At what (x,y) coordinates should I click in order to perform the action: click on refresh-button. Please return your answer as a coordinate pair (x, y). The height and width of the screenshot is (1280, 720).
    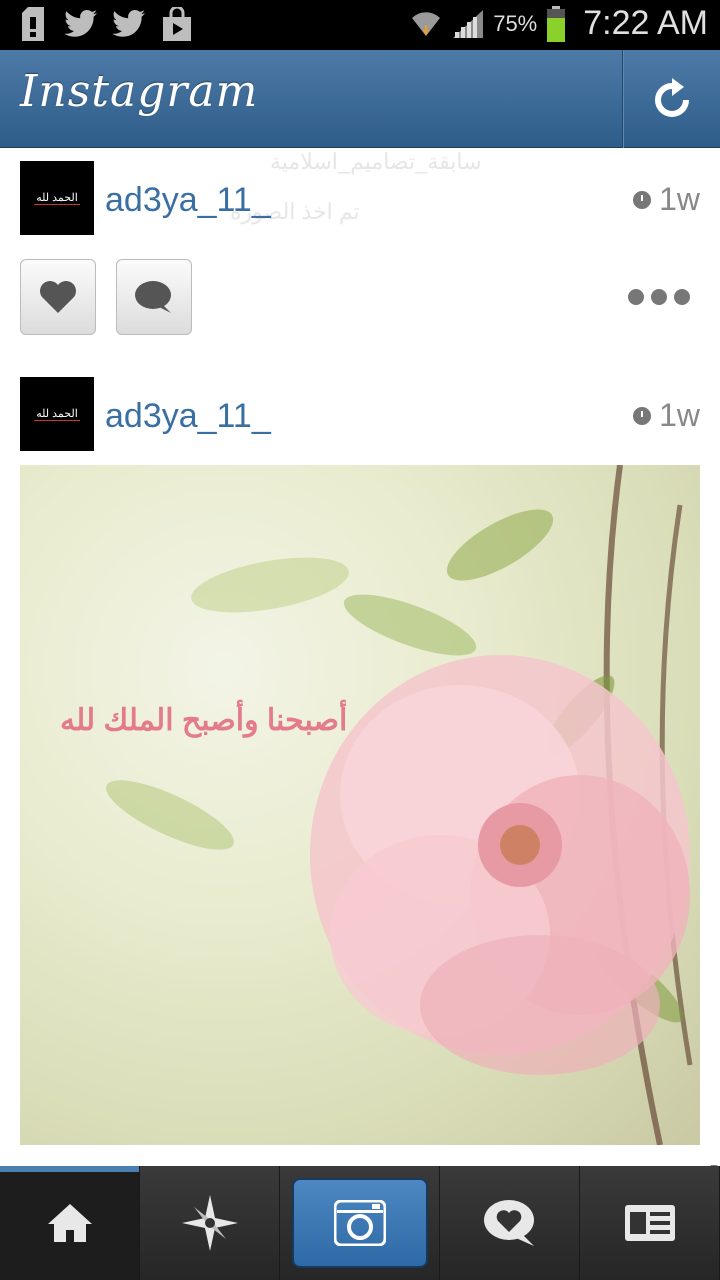
    Looking at the image, I should click on (671, 99).